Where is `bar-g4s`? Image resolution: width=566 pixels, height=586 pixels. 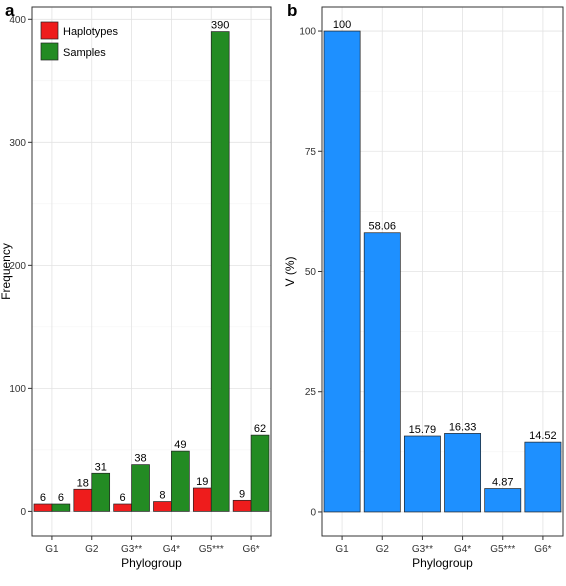 bar-g4s is located at coordinates (463, 473).